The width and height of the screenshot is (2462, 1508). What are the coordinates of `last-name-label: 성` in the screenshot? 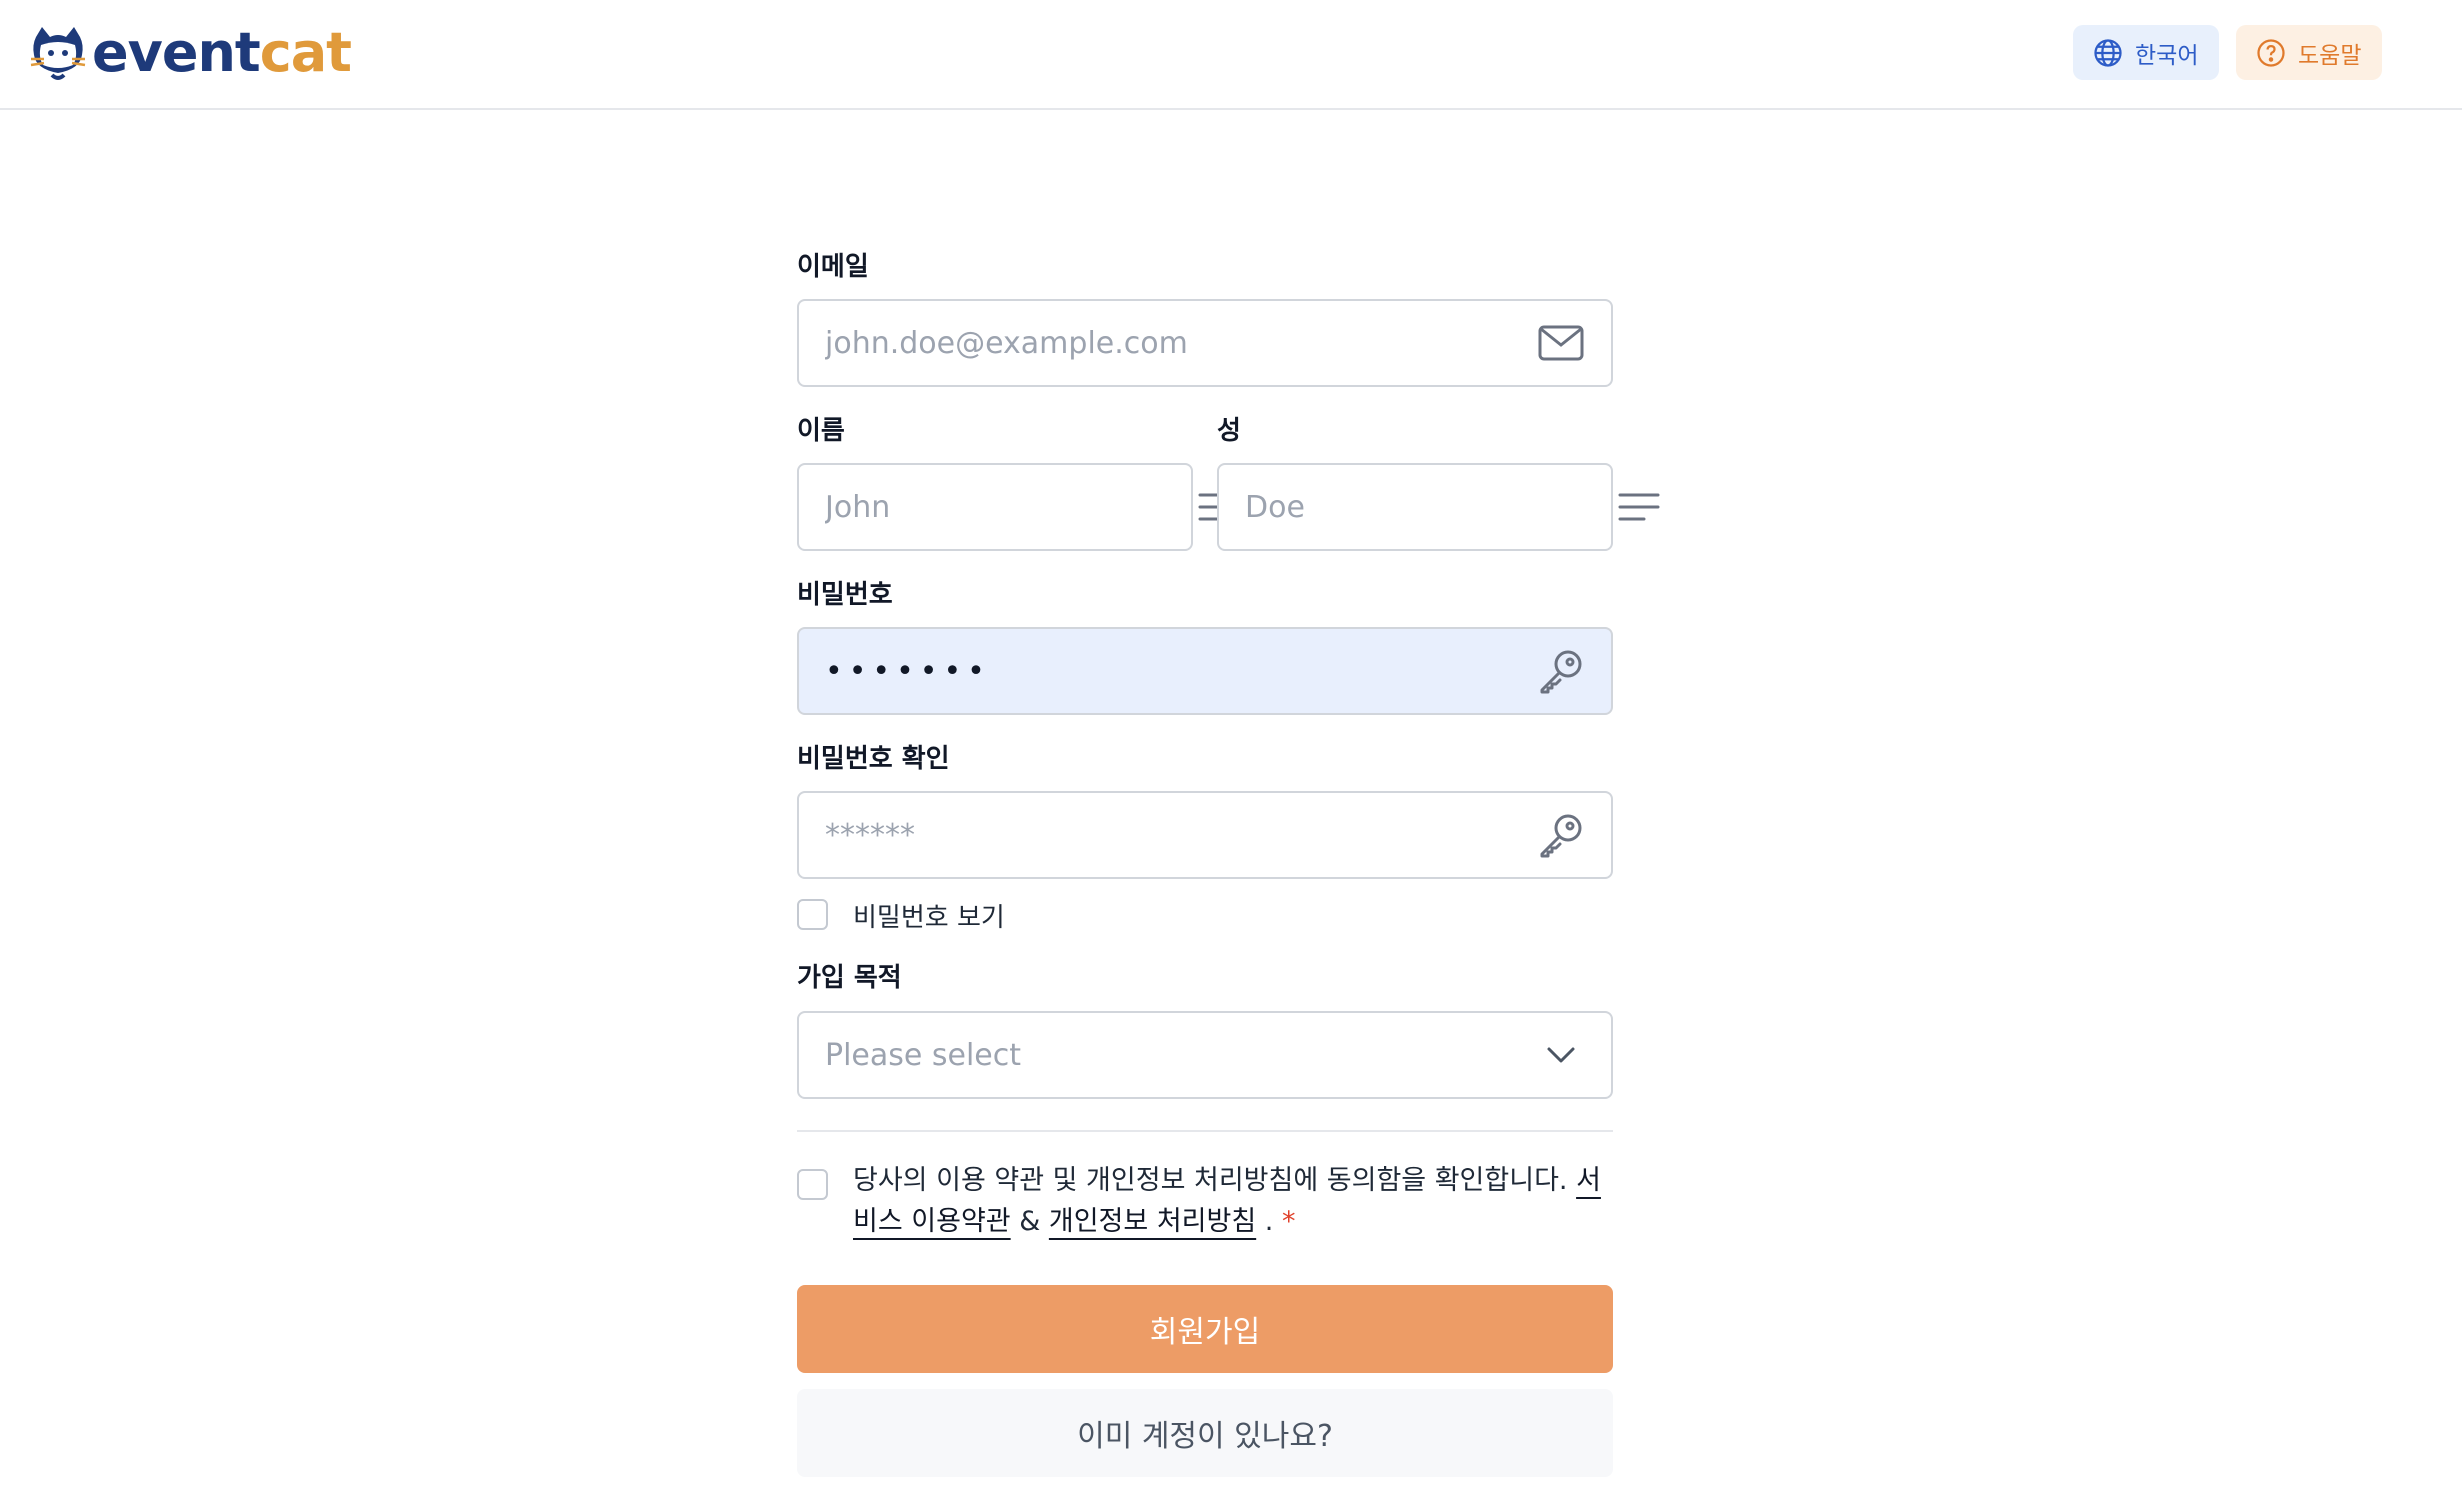 It's located at (1229, 431).